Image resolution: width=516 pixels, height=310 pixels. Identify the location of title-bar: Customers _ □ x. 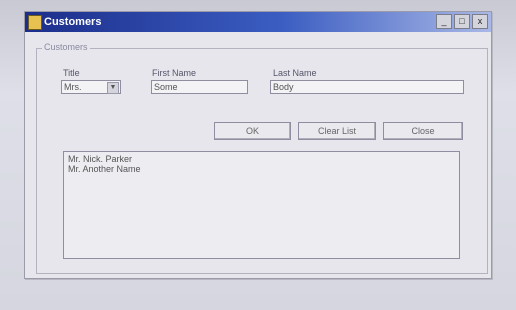
(258, 22).